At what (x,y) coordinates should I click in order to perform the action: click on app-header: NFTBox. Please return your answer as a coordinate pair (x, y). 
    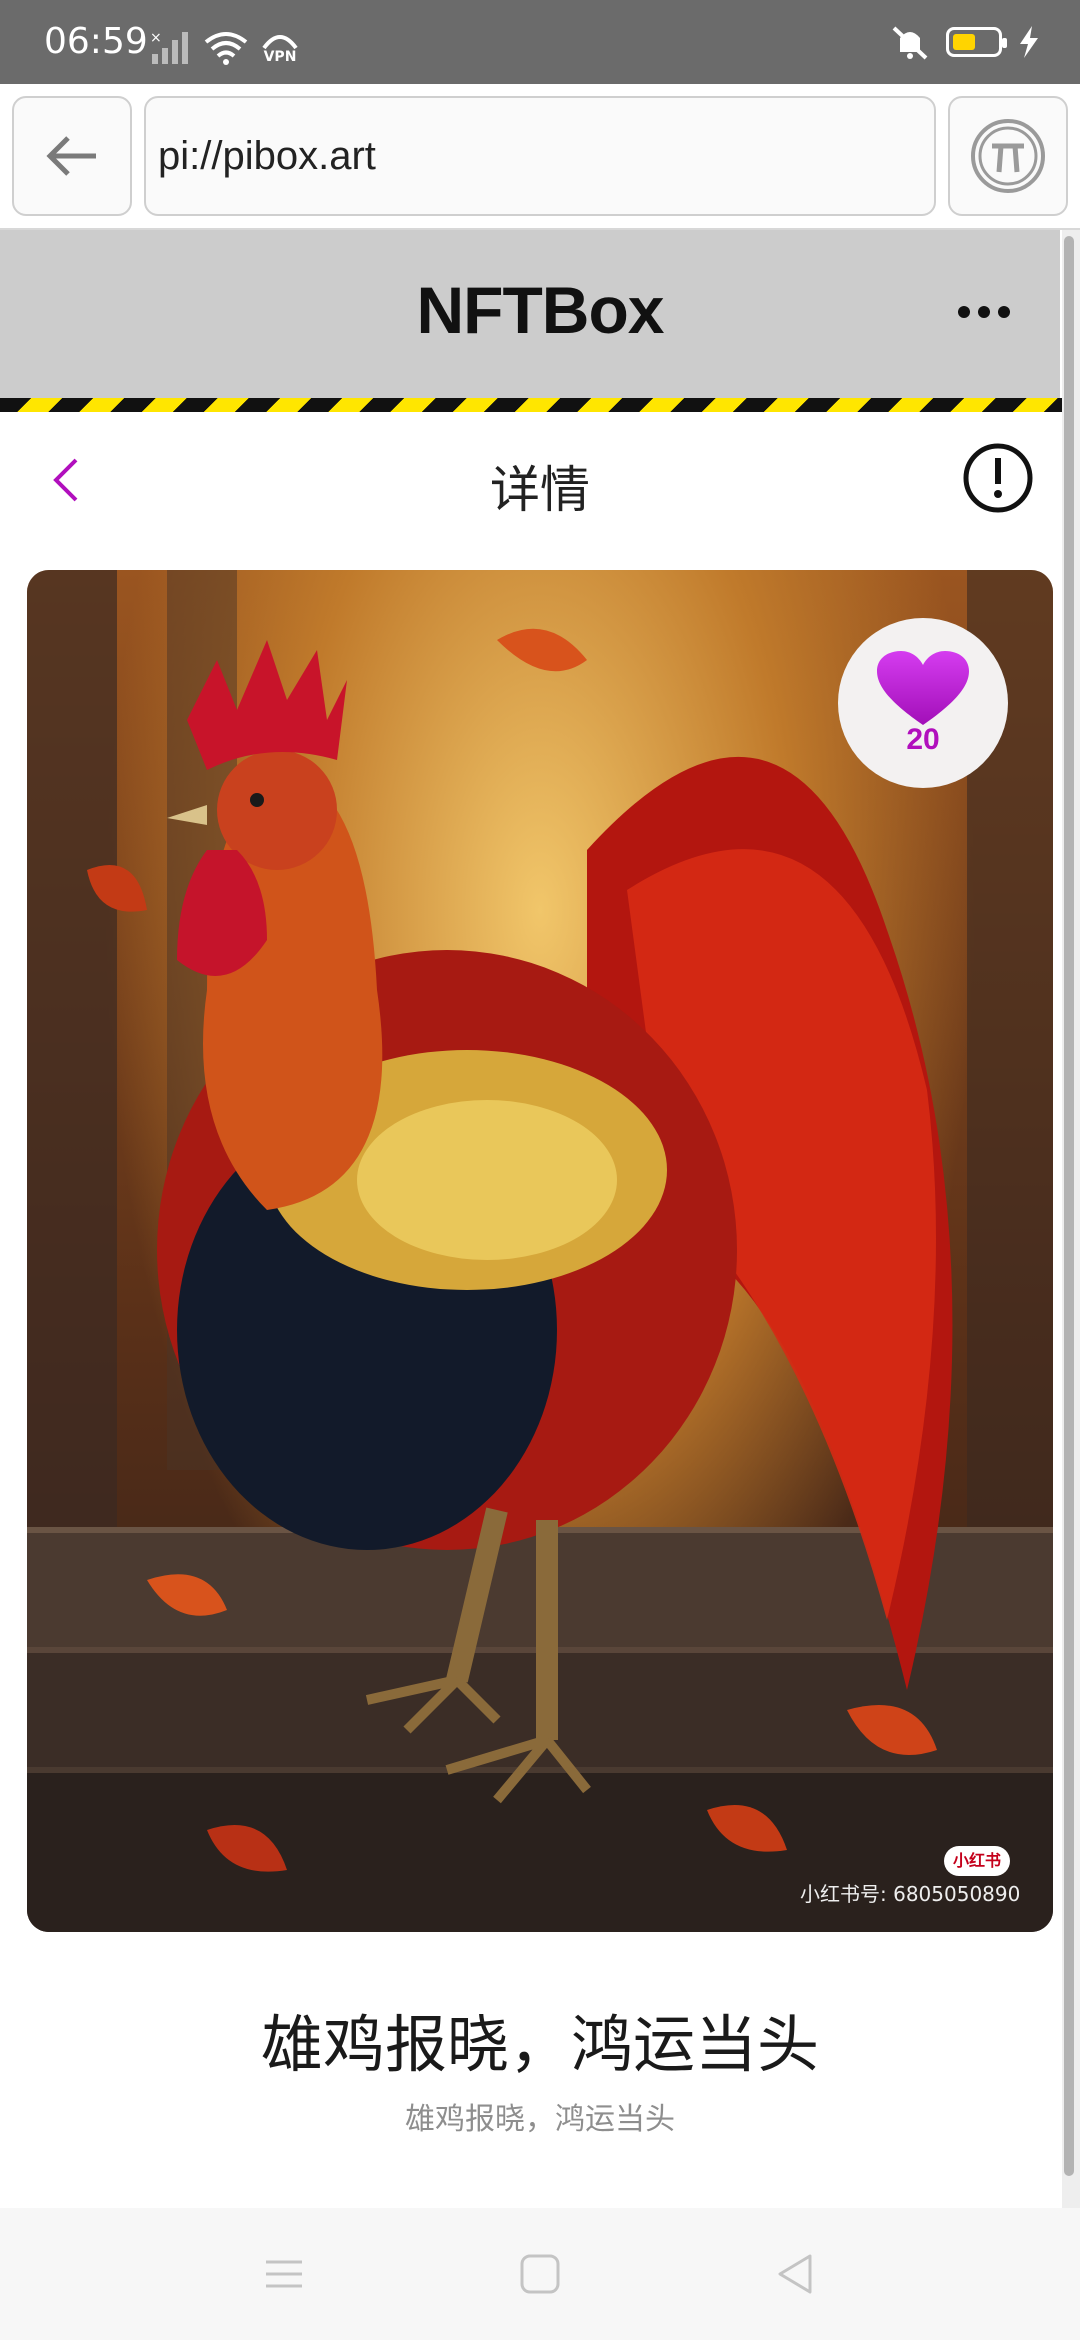
    Looking at the image, I should click on (530, 314).